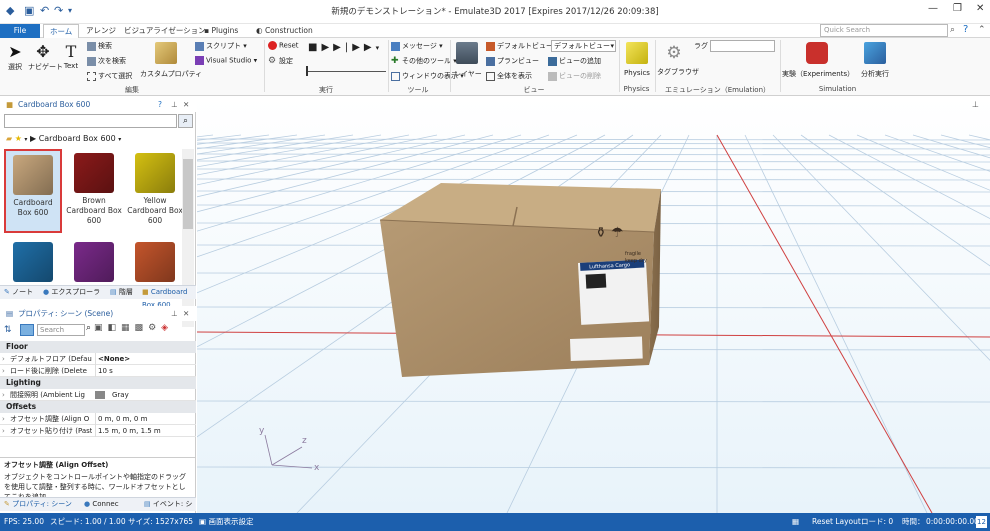  What do you see at coordinates (33, 261) in the screenshot?
I see `catalog-item: Blue Cardboard` at bounding box center [33, 261].